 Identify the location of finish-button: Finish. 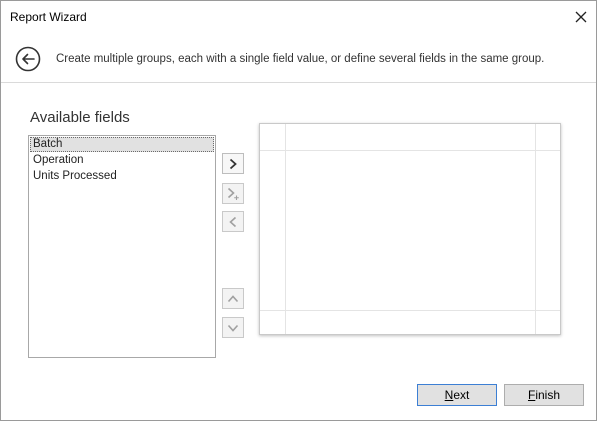
(544, 395).